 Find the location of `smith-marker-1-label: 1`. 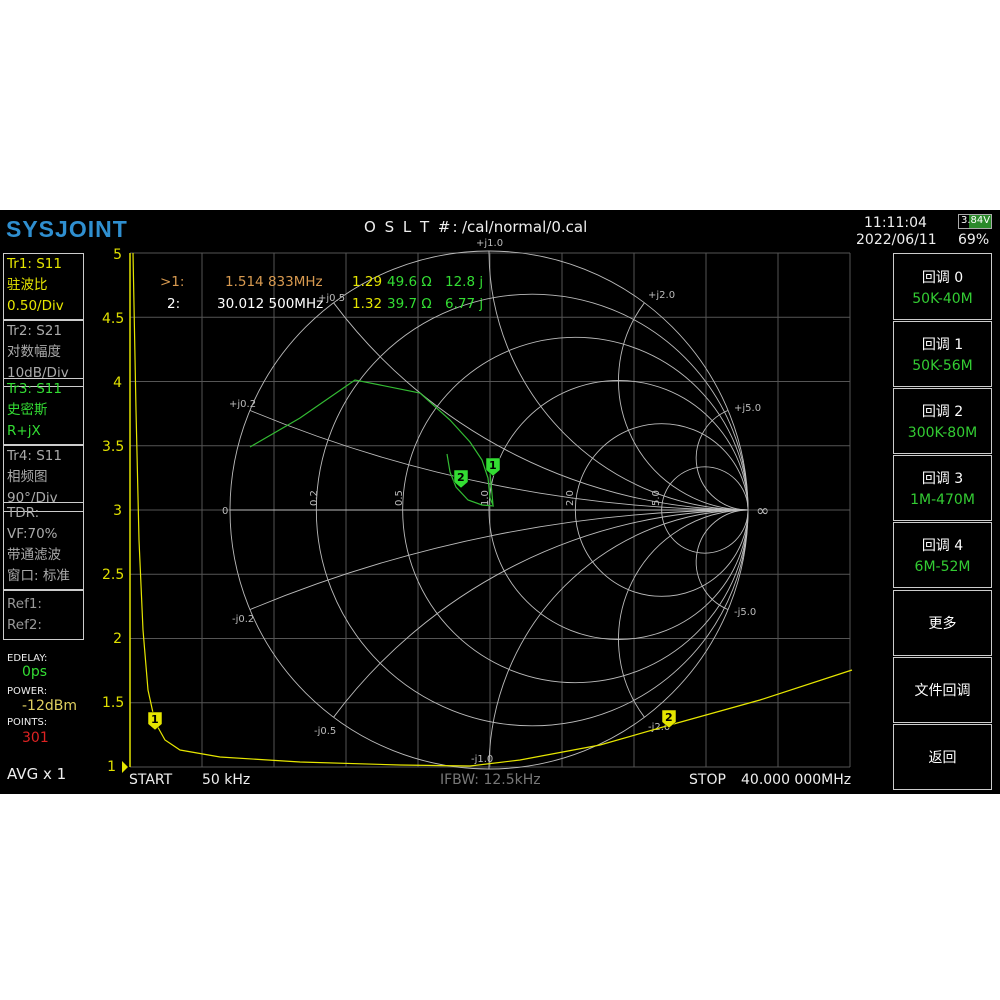

smith-marker-1-label: 1 is located at coordinates (493, 465).